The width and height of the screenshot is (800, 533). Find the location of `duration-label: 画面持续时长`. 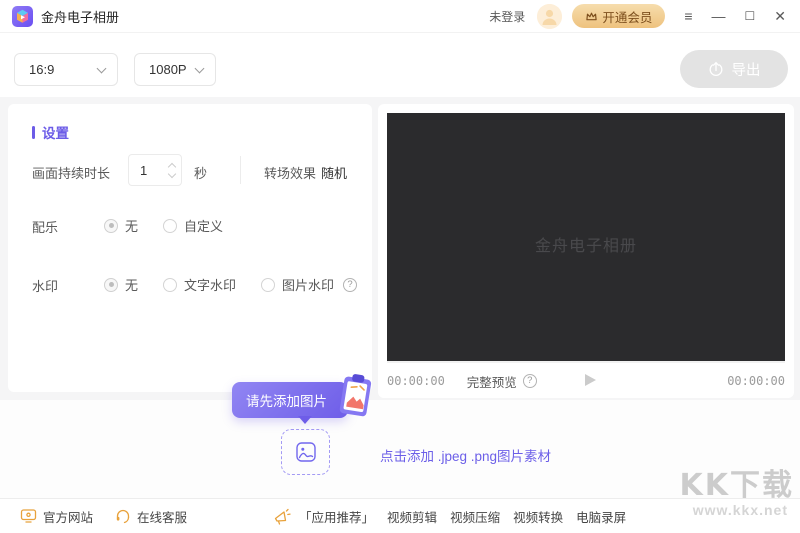

duration-label: 画面持续时长 is located at coordinates (71, 173).